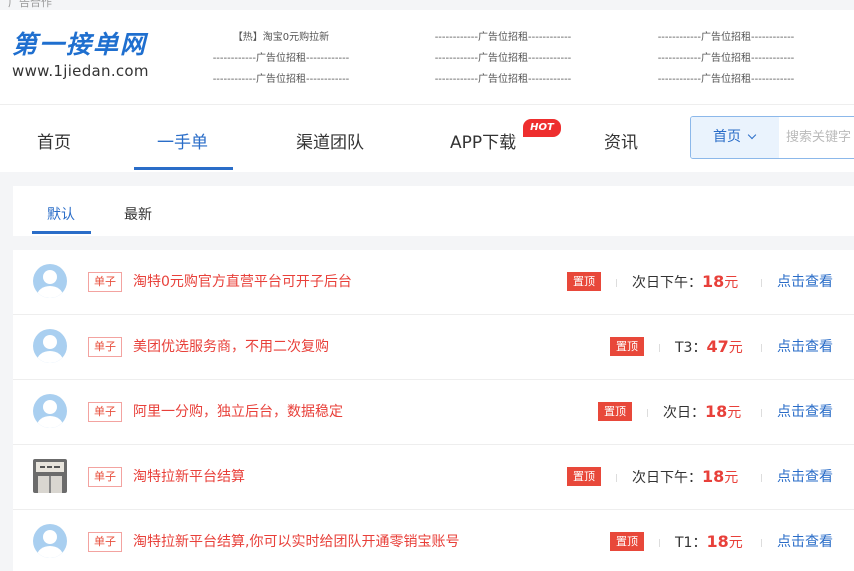 The width and height of the screenshot is (854, 571). Describe the element at coordinates (752, 135) in the screenshot. I see `chevron-down-icon` at that location.